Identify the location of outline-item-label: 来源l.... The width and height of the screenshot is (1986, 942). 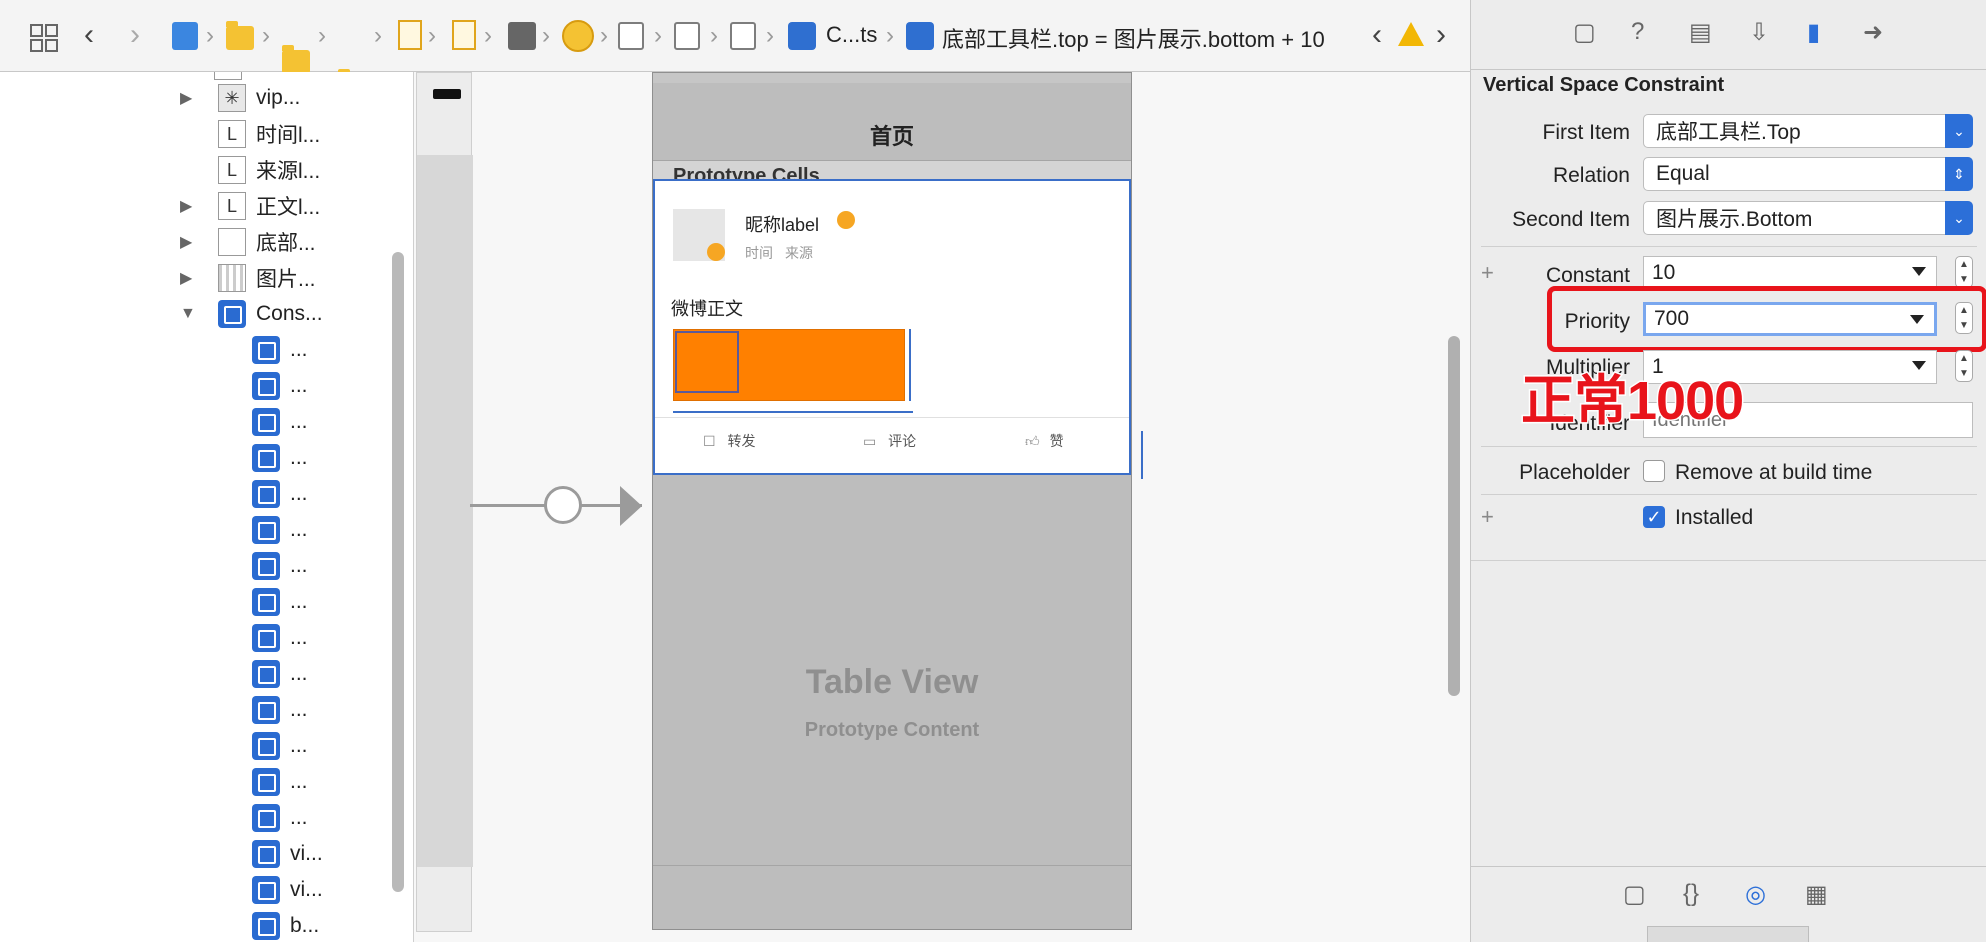
(288, 171).